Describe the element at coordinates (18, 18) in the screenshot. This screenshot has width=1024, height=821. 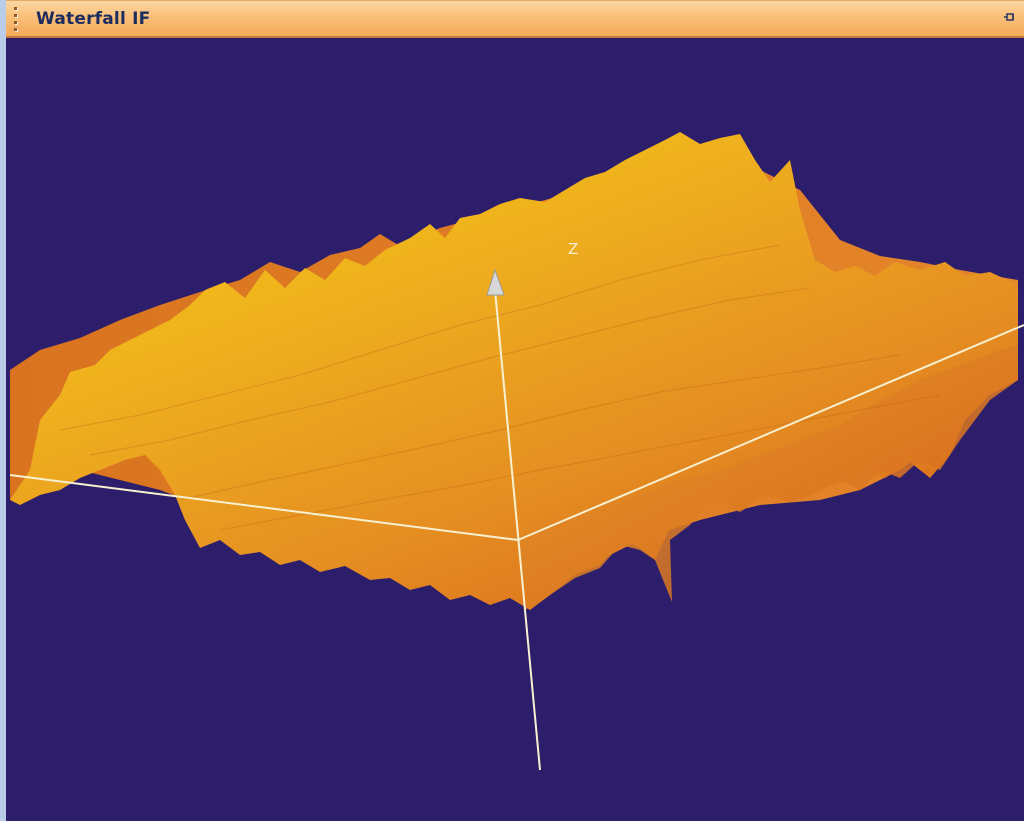
I see `grip-icon` at that location.